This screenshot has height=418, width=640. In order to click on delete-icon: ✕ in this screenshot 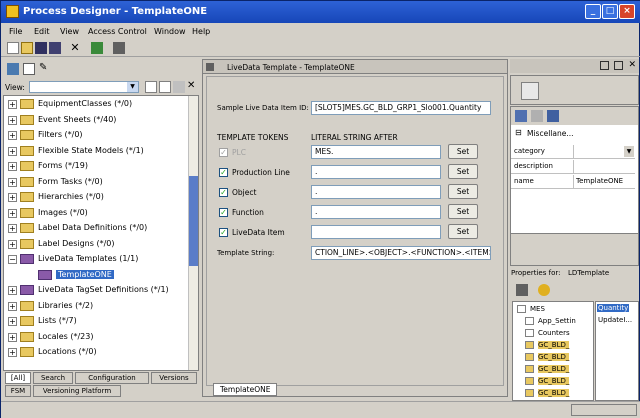, I will do `click(75, 48)`.